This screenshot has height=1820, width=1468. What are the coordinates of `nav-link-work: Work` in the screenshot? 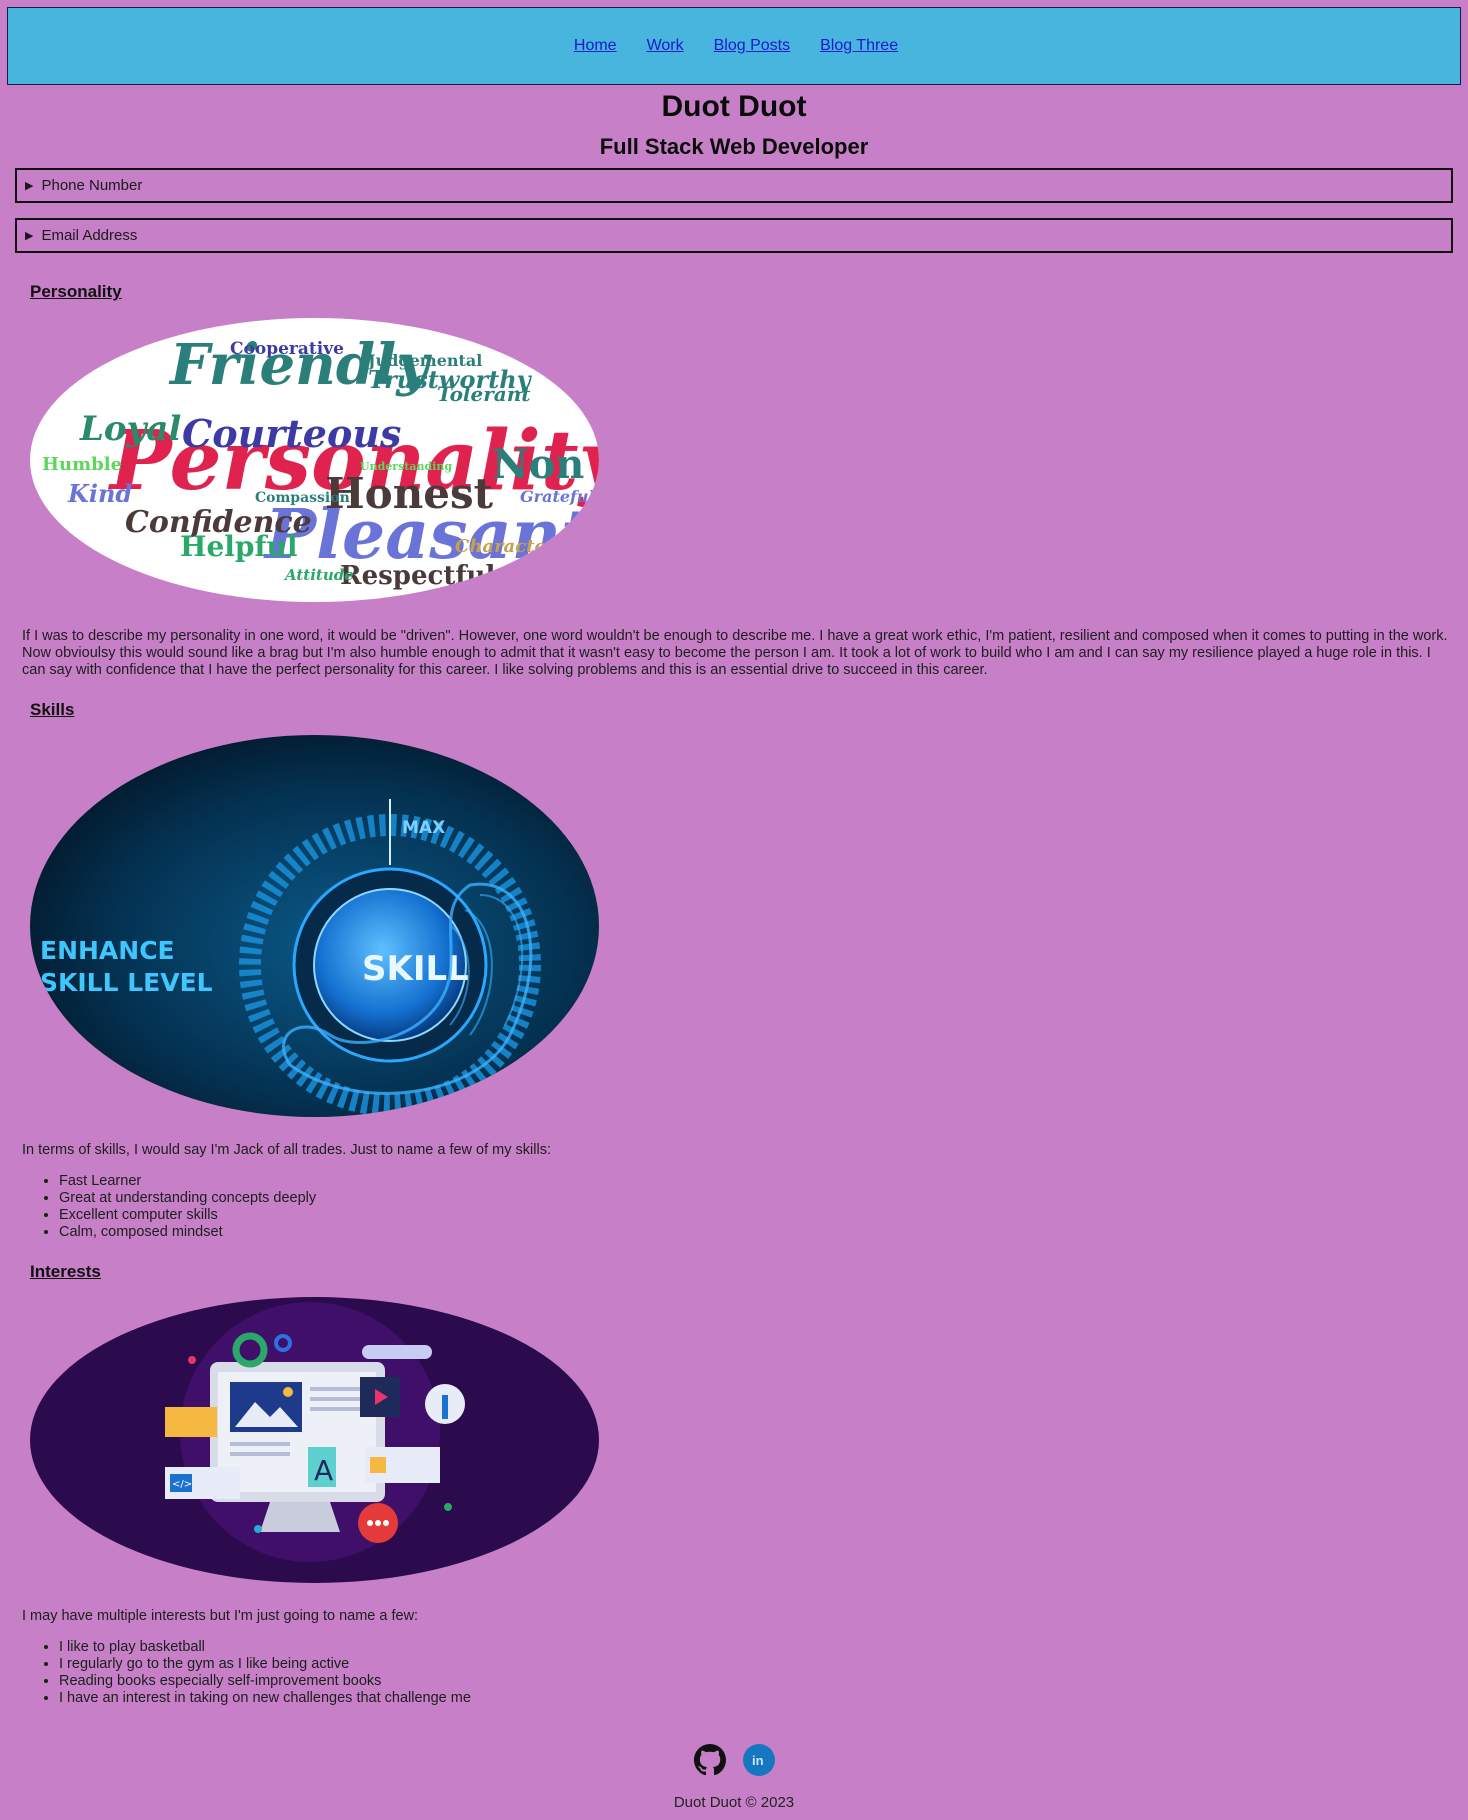 It's located at (665, 46).